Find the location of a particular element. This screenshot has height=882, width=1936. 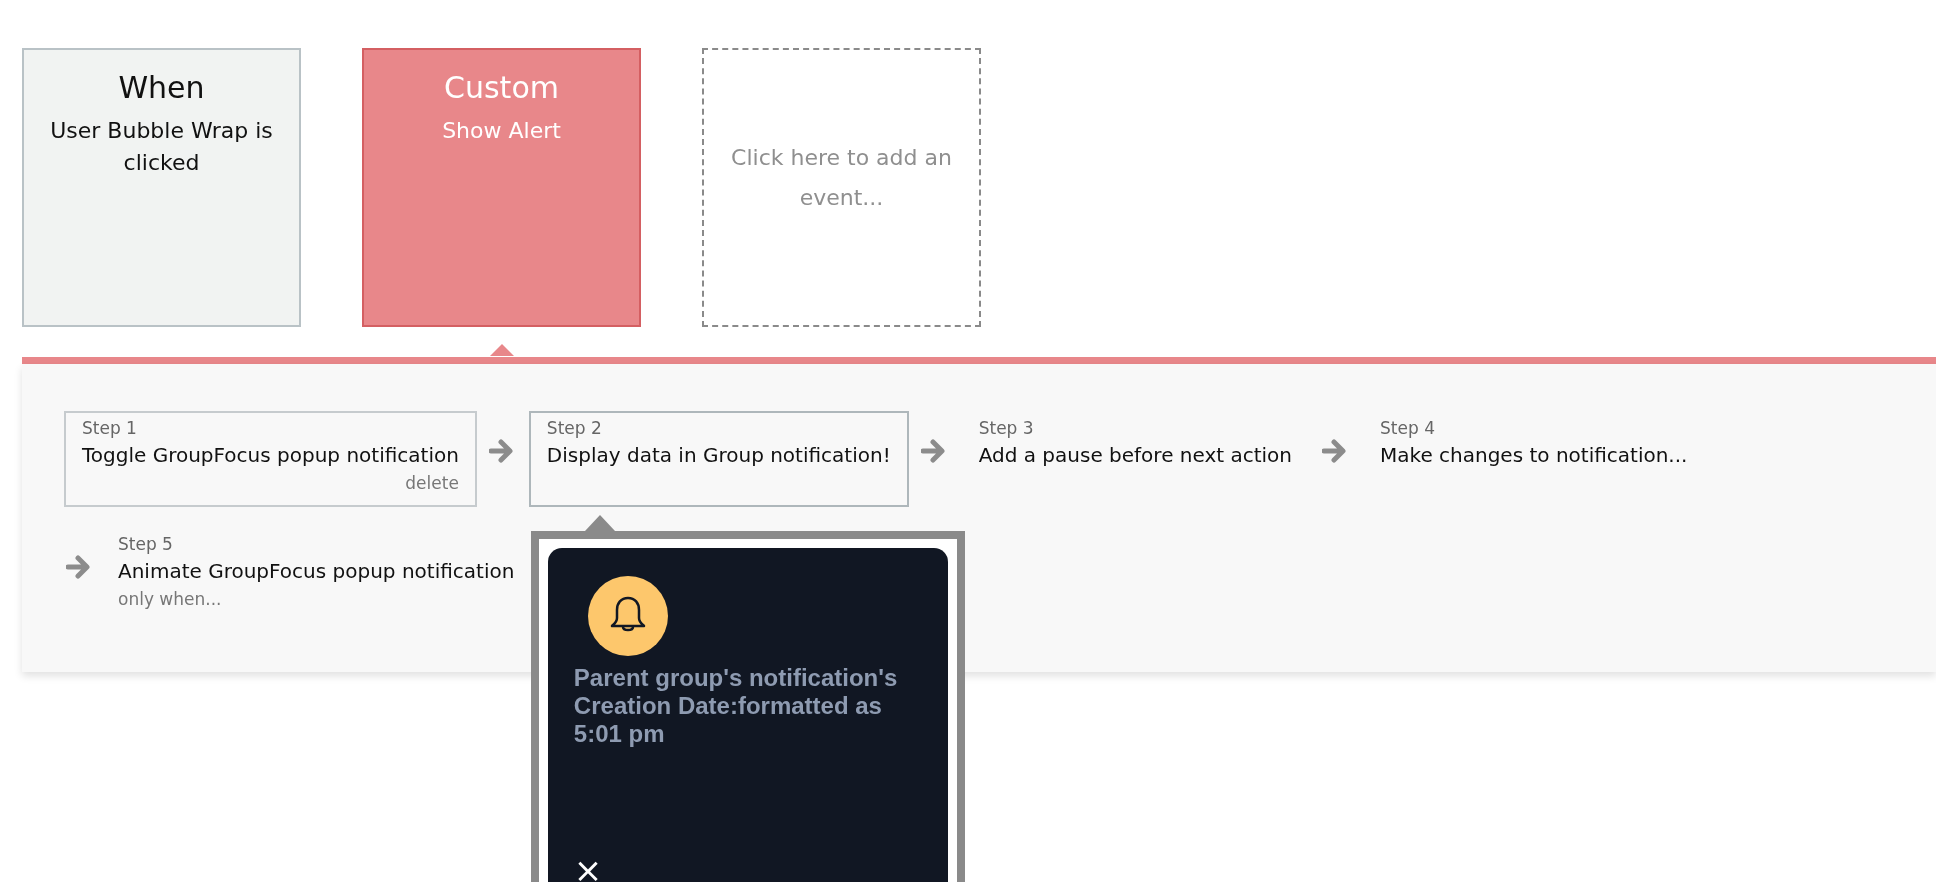

notification-message: Parent group's notification's Creation Date:formatted as 5:01 pm is located at coordinates (736, 706).